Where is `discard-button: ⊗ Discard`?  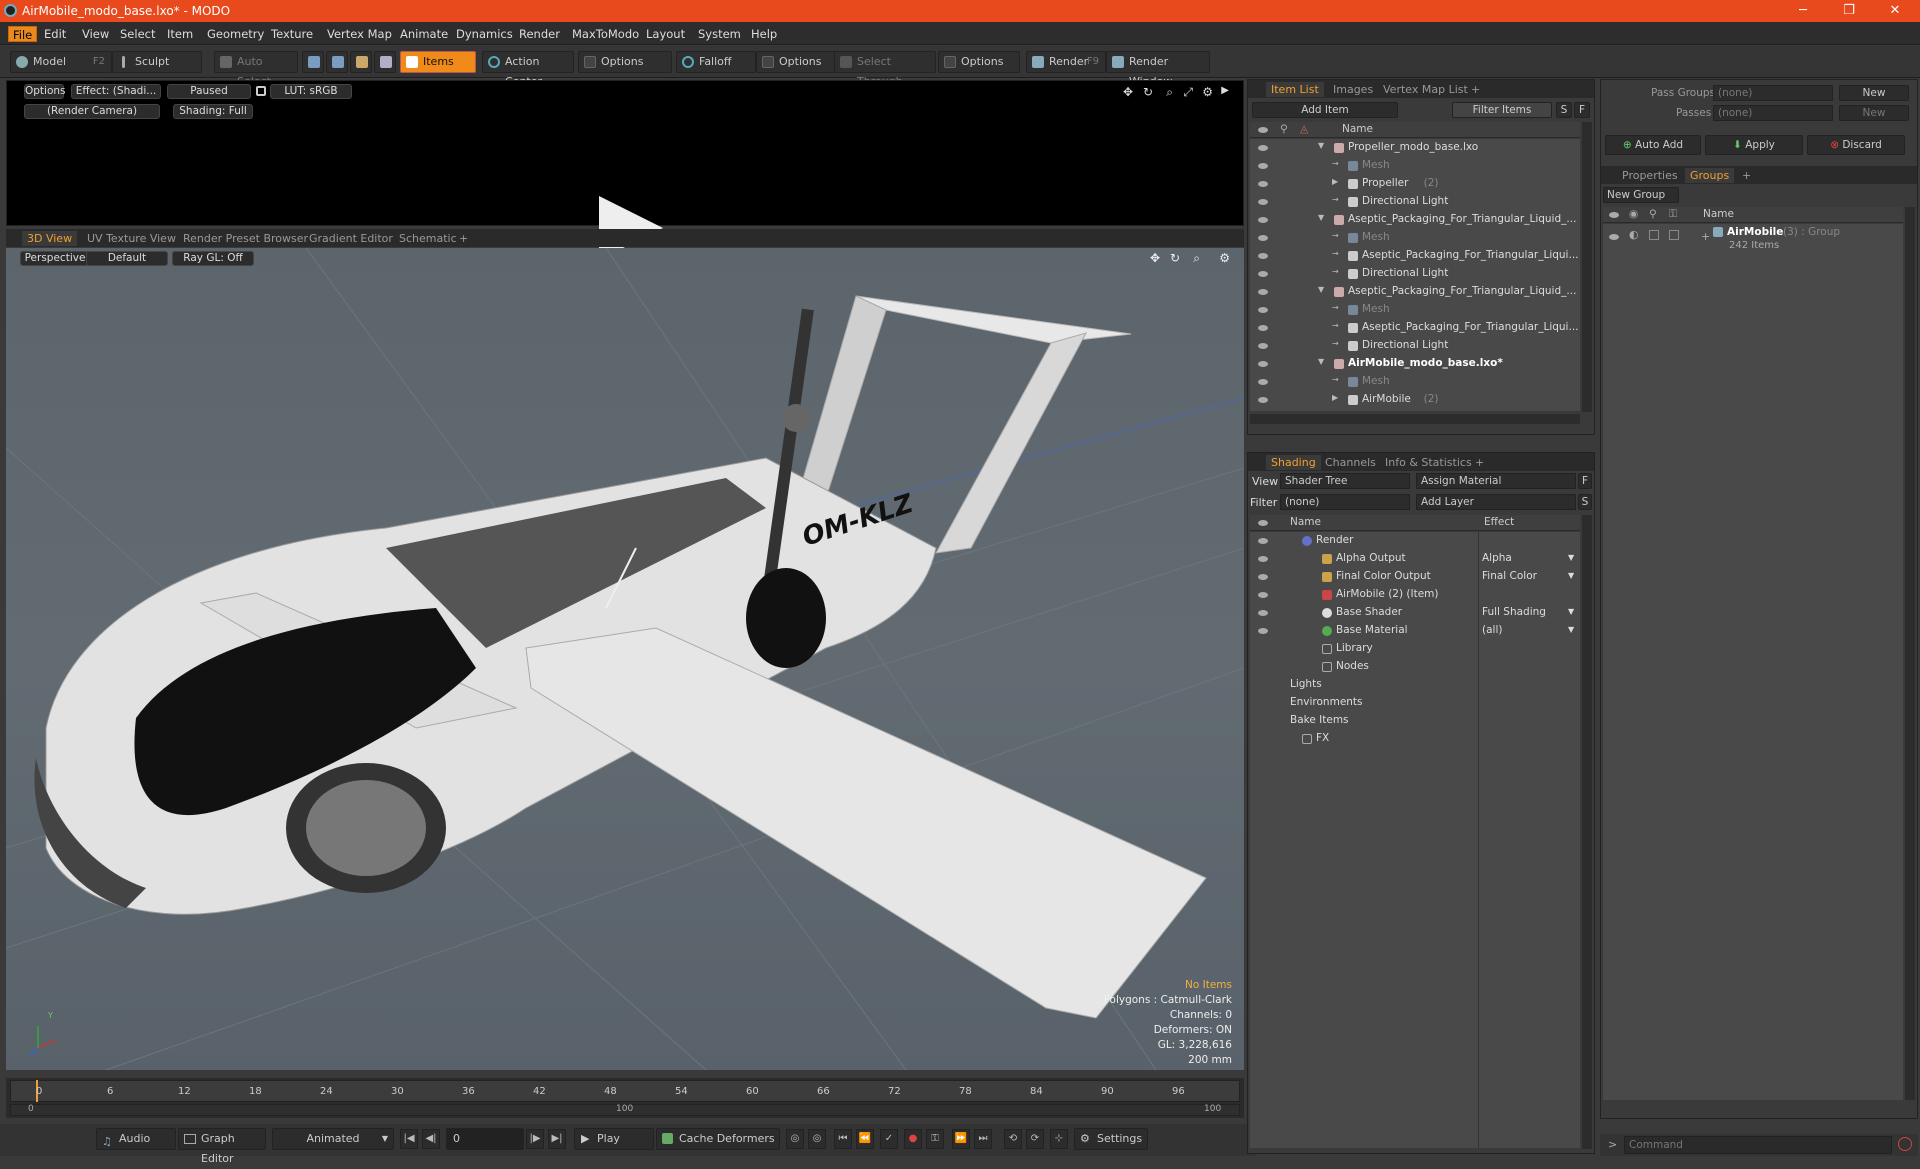 discard-button: ⊗ Discard is located at coordinates (1856, 145).